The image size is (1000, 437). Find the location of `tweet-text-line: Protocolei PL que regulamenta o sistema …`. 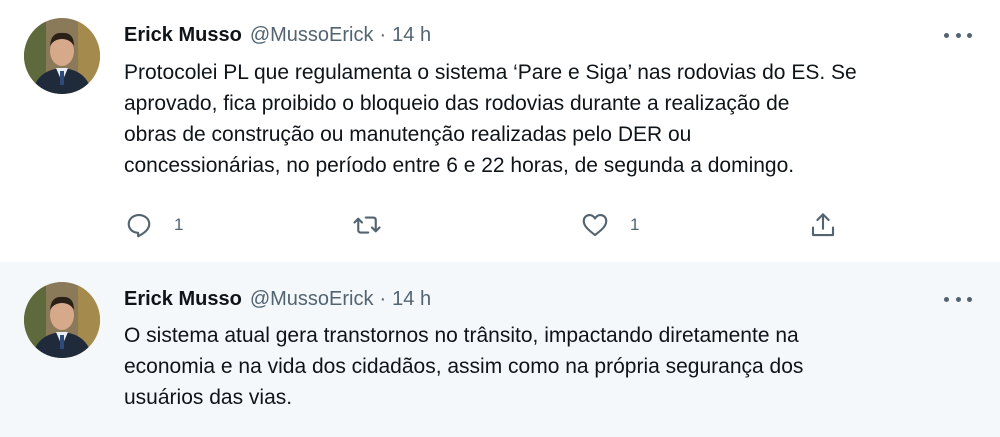

tweet-text-line: Protocolei PL que regulamenta o sistema … is located at coordinates (490, 72).